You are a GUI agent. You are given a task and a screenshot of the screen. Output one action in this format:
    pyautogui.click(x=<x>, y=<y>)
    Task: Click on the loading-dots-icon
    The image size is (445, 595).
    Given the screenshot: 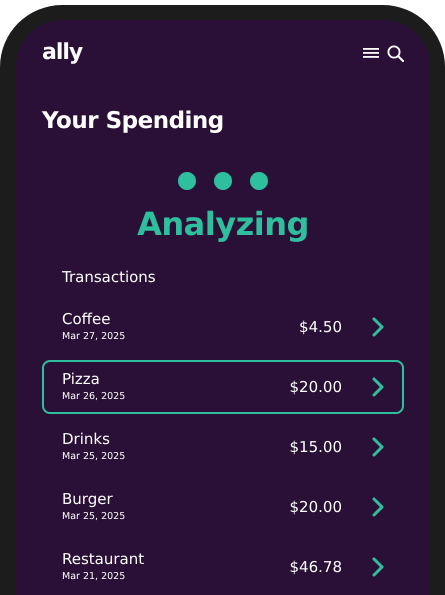 What is the action you would take?
    pyautogui.click(x=223, y=181)
    